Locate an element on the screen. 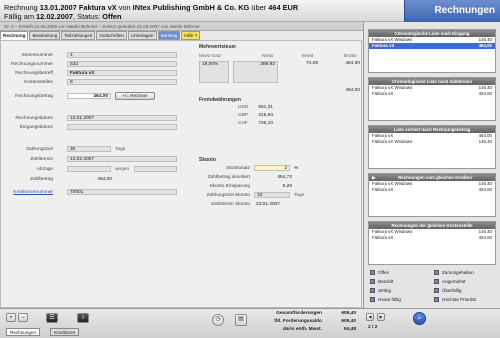 The height and width of the screenshot is (338, 500). skontosatz-label: Skontosatz is located at coordinates (238, 168).